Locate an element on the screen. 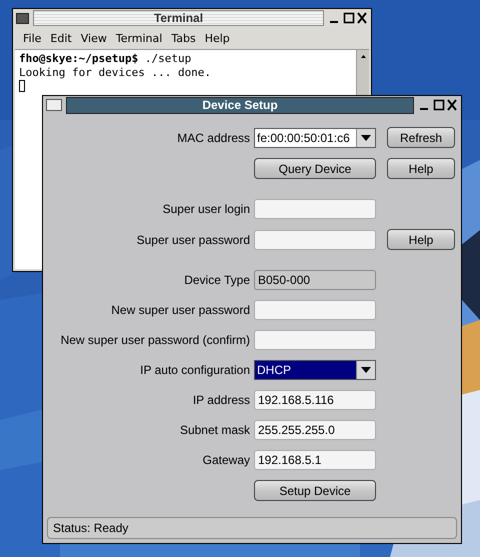  window-menu-icon is located at coordinates (54, 105).